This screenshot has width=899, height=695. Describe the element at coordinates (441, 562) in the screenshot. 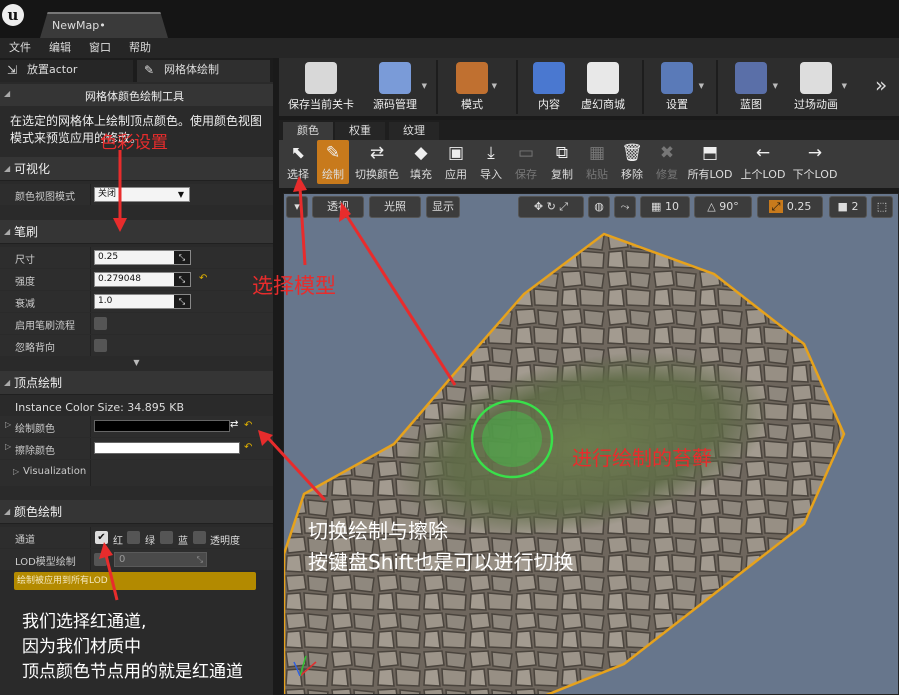

I see `annotation-toggle-line2: 按键盘Shift也是可以进行切换` at that location.